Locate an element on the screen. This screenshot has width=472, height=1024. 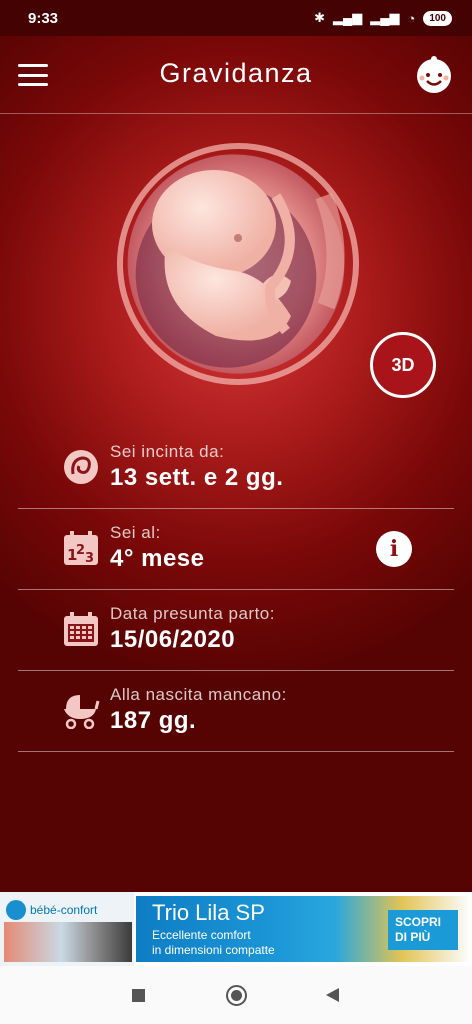
info-icon: i is located at coordinates (394, 549).